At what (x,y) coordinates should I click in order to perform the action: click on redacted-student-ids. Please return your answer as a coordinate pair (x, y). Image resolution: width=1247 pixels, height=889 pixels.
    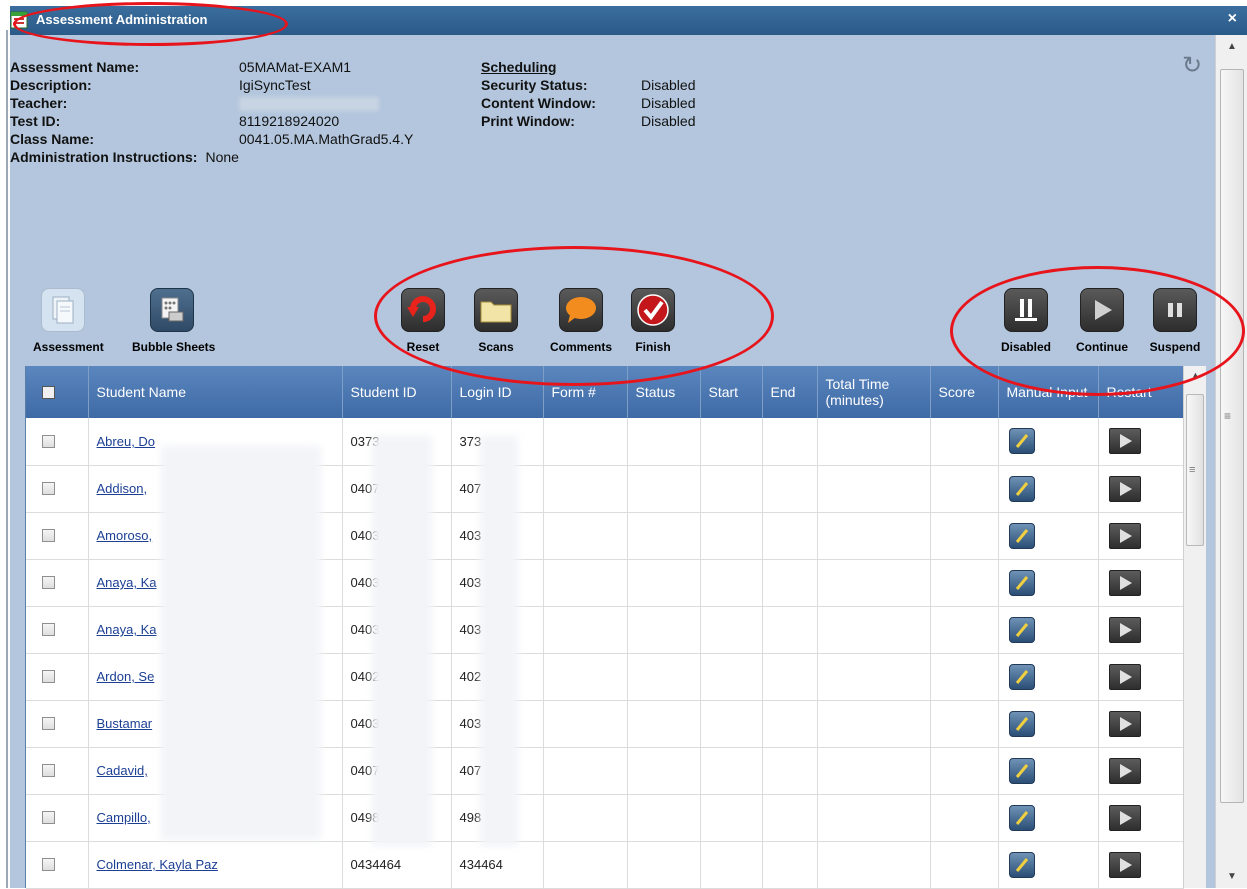
    Looking at the image, I should click on (402, 641).